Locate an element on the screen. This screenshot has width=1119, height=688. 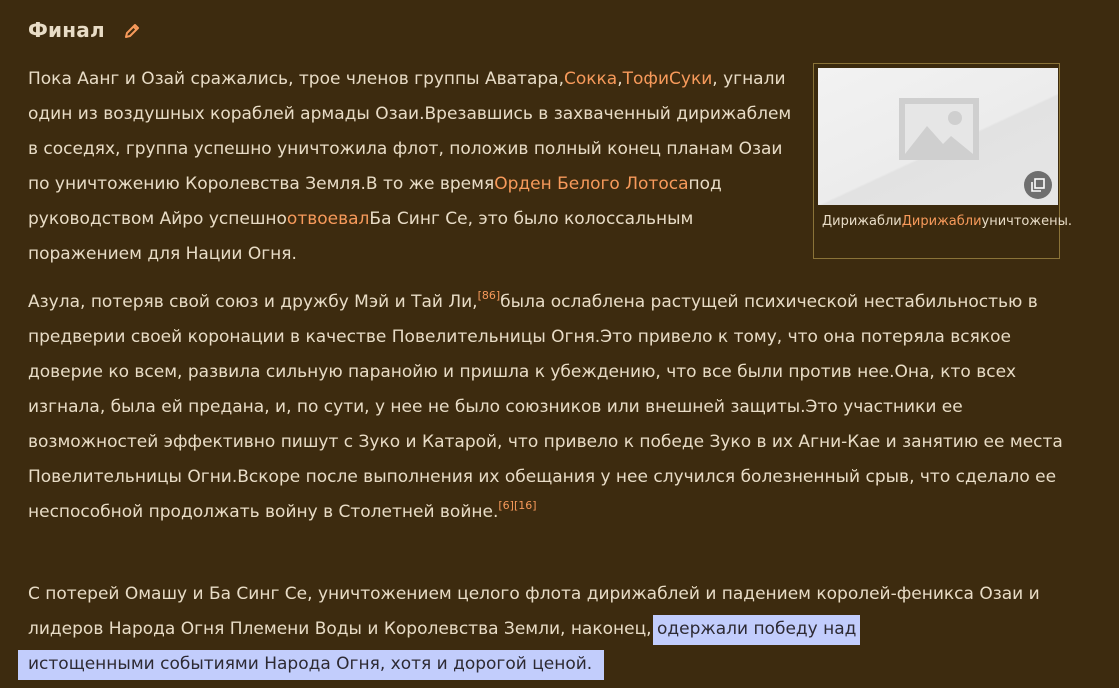
reference-86: [86] is located at coordinates (489, 295).